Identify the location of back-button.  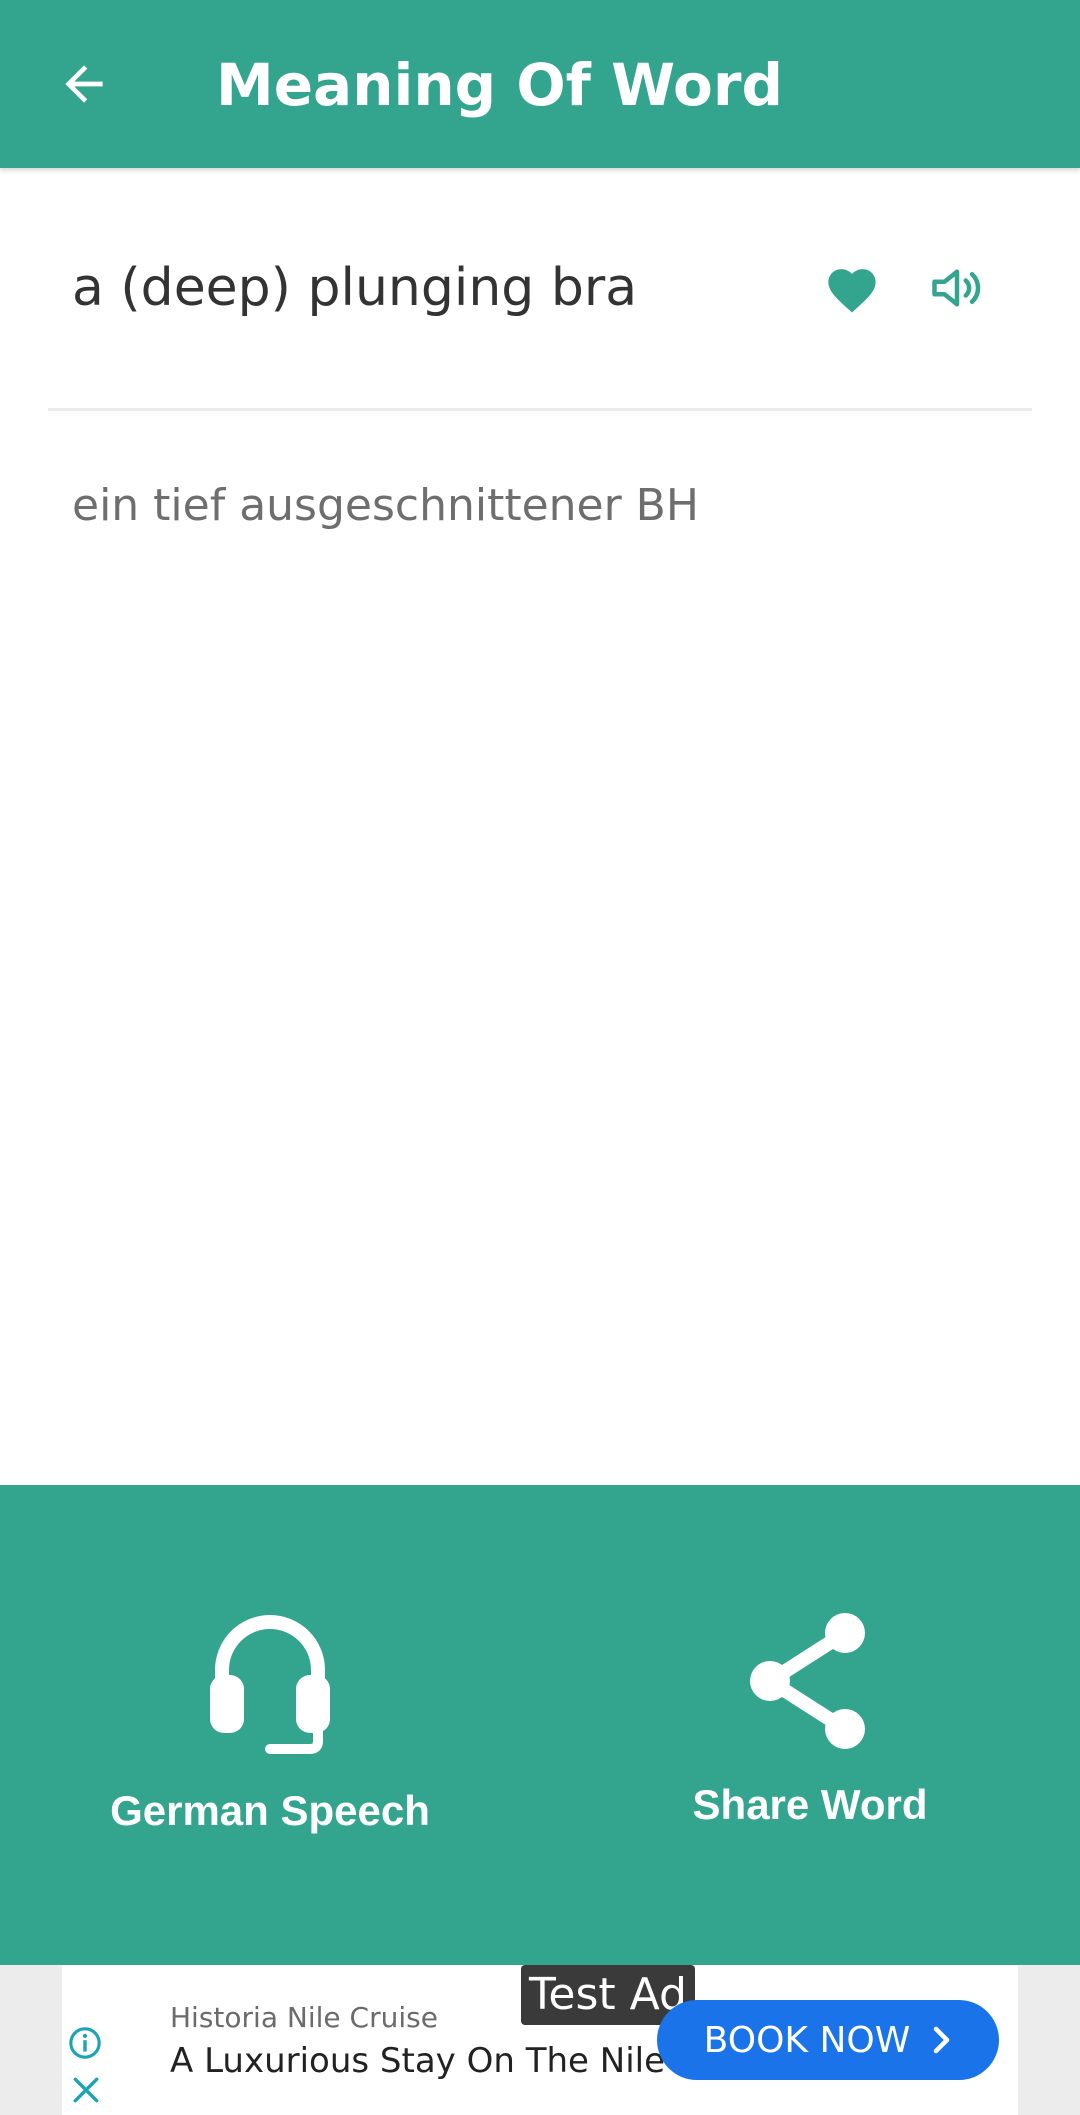
(84, 84).